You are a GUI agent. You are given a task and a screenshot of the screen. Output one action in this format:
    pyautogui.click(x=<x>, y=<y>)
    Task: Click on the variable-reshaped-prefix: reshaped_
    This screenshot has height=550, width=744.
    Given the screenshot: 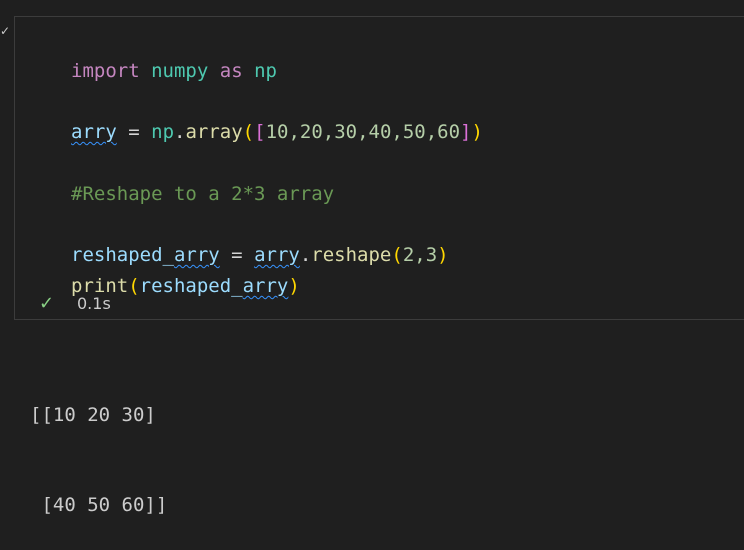 What is the action you would take?
    pyautogui.click(x=122, y=255)
    